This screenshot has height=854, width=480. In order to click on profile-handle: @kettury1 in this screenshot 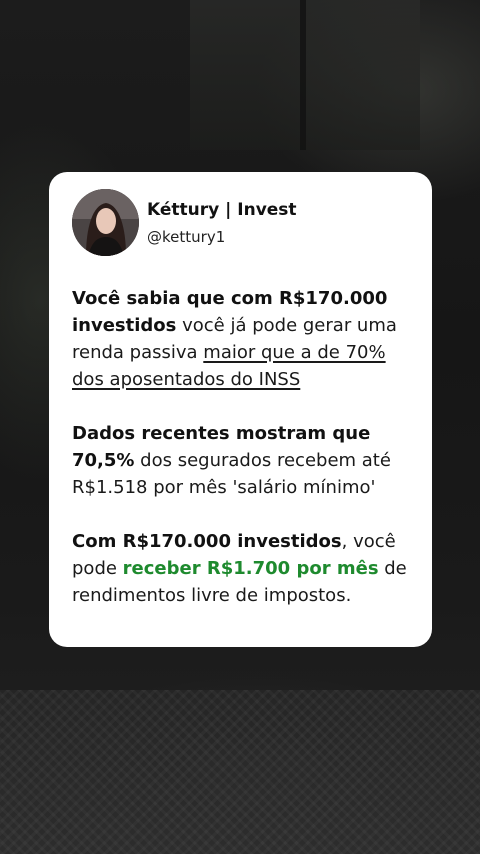, I will do `click(186, 237)`.